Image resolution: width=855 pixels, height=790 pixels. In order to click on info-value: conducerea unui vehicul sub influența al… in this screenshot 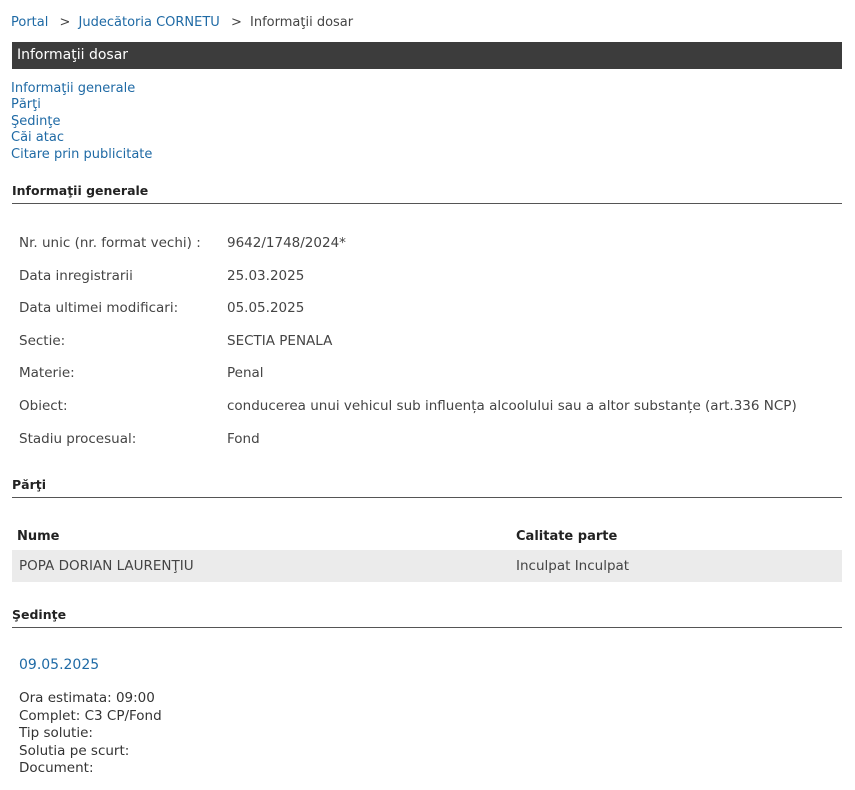, I will do `click(512, 405)`.